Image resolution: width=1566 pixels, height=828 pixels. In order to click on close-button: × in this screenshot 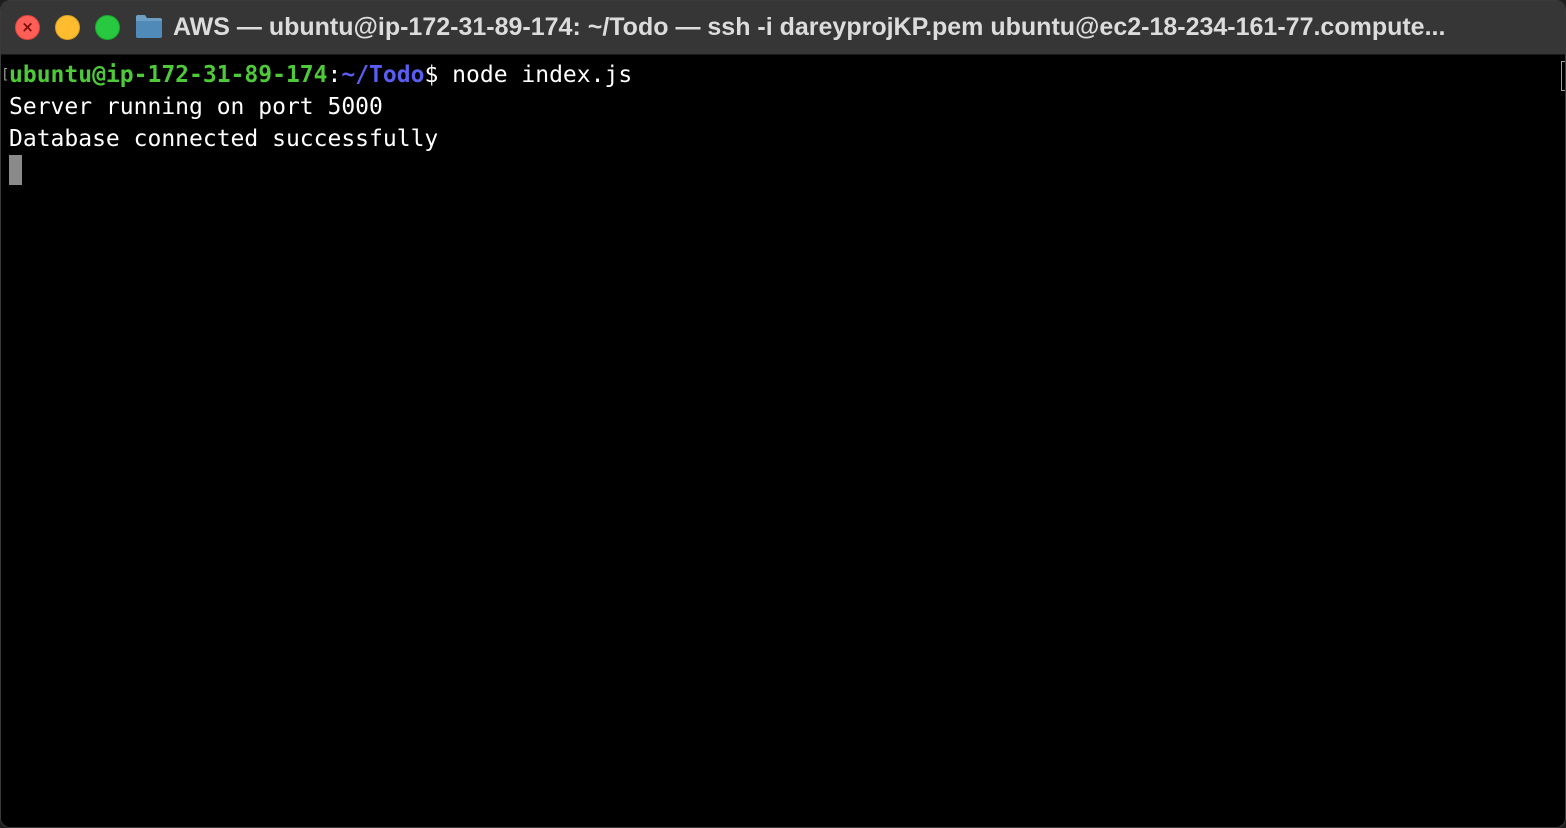, I will do `click(27, 27)`.